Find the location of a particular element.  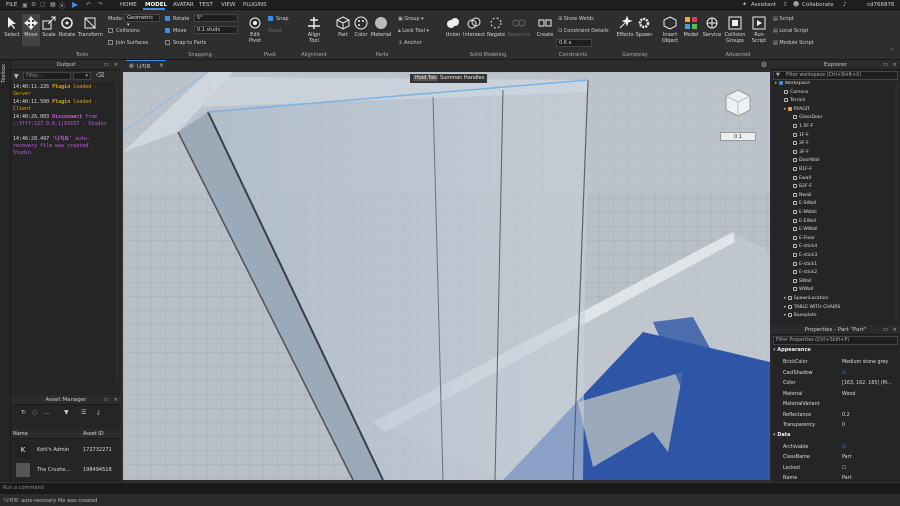

collaborate-icon: ☻ is located at coordinates (796, 4).